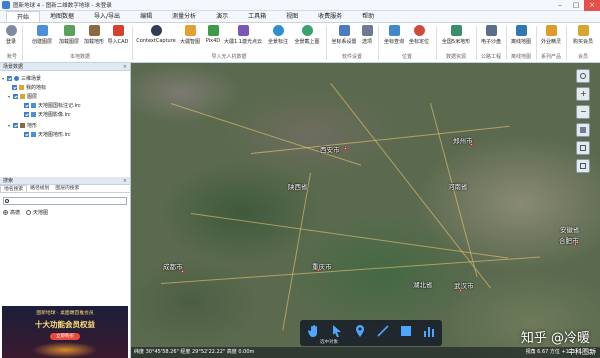 Image resolution: width=600 pixels, height=358 pixels. I want to click on tilt-button, so click(583, 130).